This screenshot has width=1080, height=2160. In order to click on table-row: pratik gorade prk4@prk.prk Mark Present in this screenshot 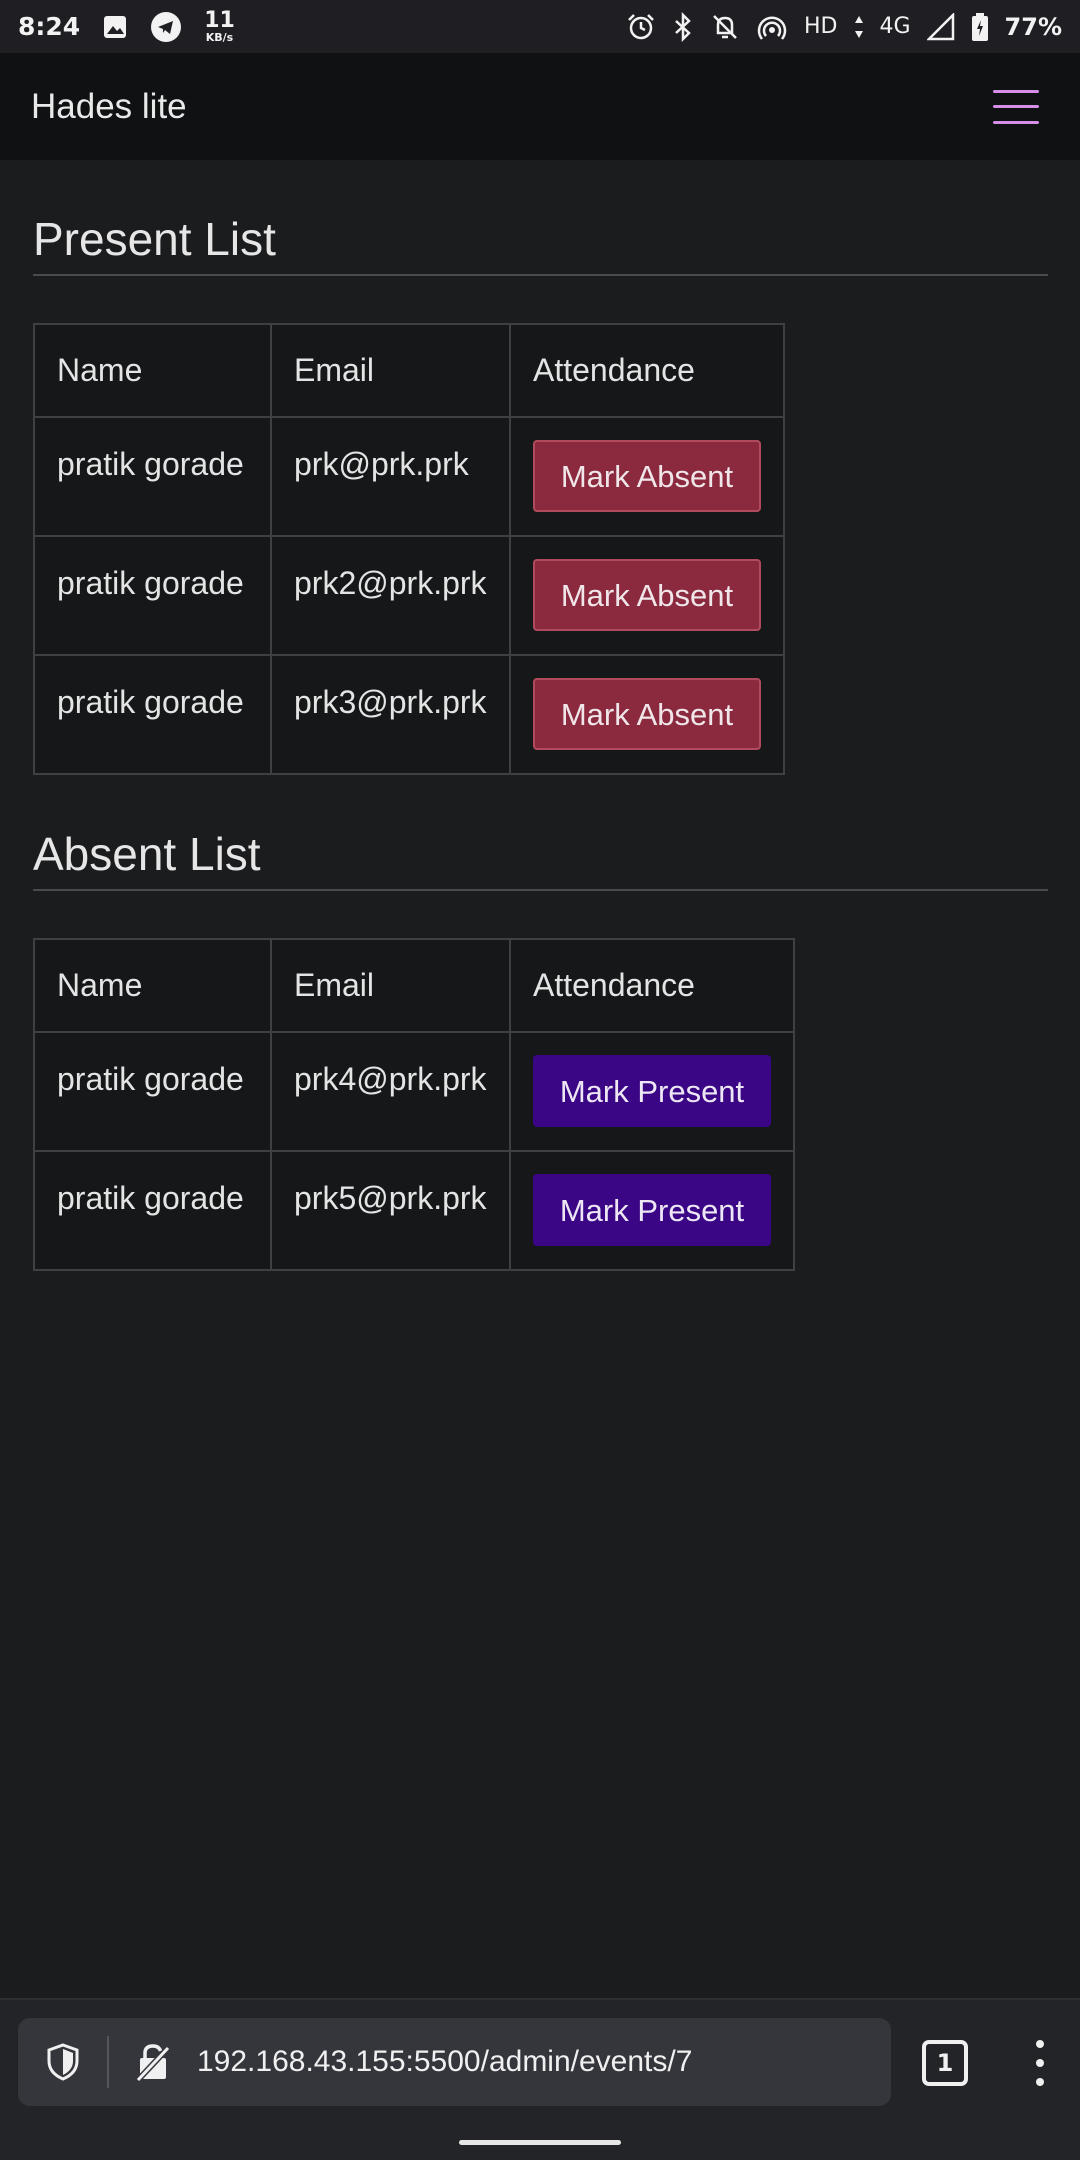, I will do `click(414, 1091)`.